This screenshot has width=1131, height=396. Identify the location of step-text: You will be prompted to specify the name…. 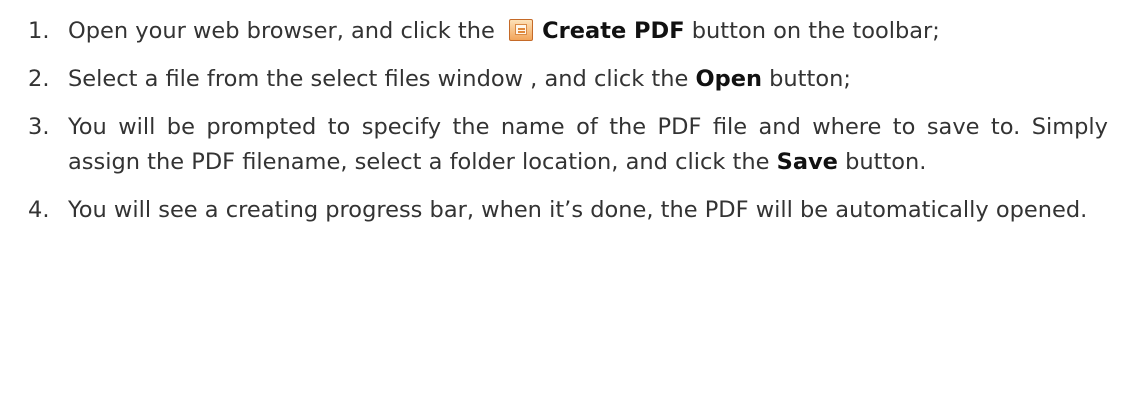
(588, 144).